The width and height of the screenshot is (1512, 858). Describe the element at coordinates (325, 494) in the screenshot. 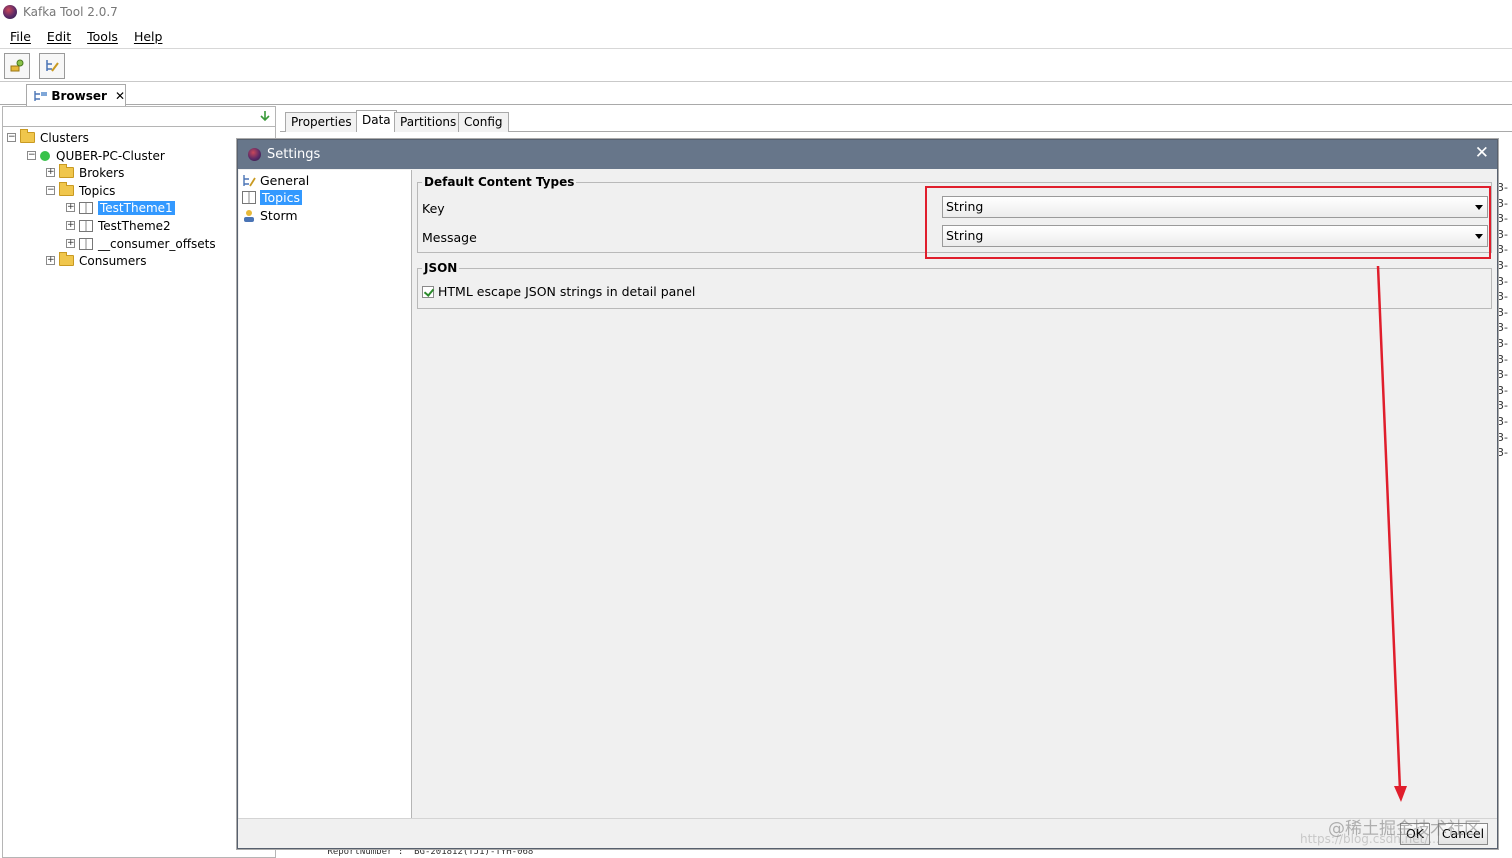

I see `settings-nav: General Topics Storm` at that location.